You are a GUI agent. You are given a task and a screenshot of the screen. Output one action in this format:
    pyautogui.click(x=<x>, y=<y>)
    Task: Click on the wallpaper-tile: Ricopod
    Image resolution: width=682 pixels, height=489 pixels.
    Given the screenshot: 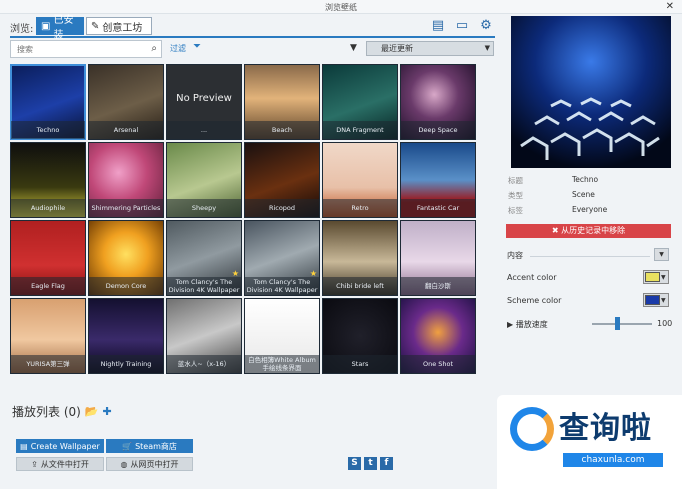 What is the action you would take?
    pyautogui.click(x=282, y=180)
    